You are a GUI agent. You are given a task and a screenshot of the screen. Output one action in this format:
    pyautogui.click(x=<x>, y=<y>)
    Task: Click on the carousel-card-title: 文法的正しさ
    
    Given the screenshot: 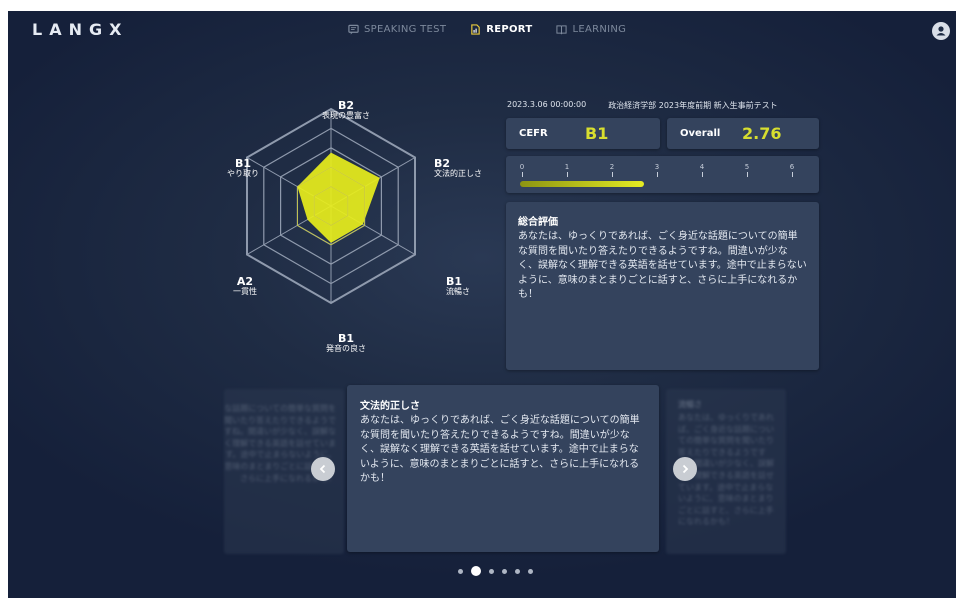 What is the action you would take?
    pyautogui.click(x=390, y=406)
    